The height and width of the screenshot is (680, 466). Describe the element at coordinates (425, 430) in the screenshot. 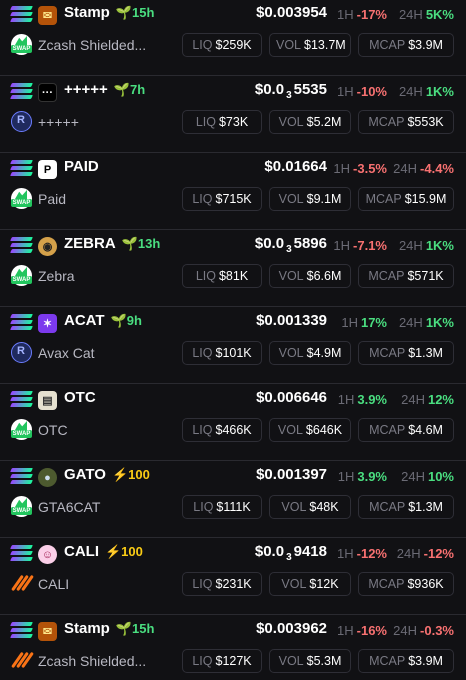

I see `mcap-value: $4.6M` at that location.